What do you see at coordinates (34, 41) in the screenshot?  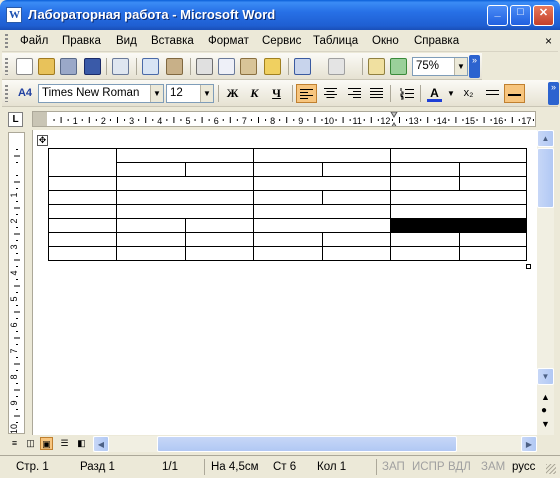 I see `menu-file: Файл` at bounding box center [34, 41].